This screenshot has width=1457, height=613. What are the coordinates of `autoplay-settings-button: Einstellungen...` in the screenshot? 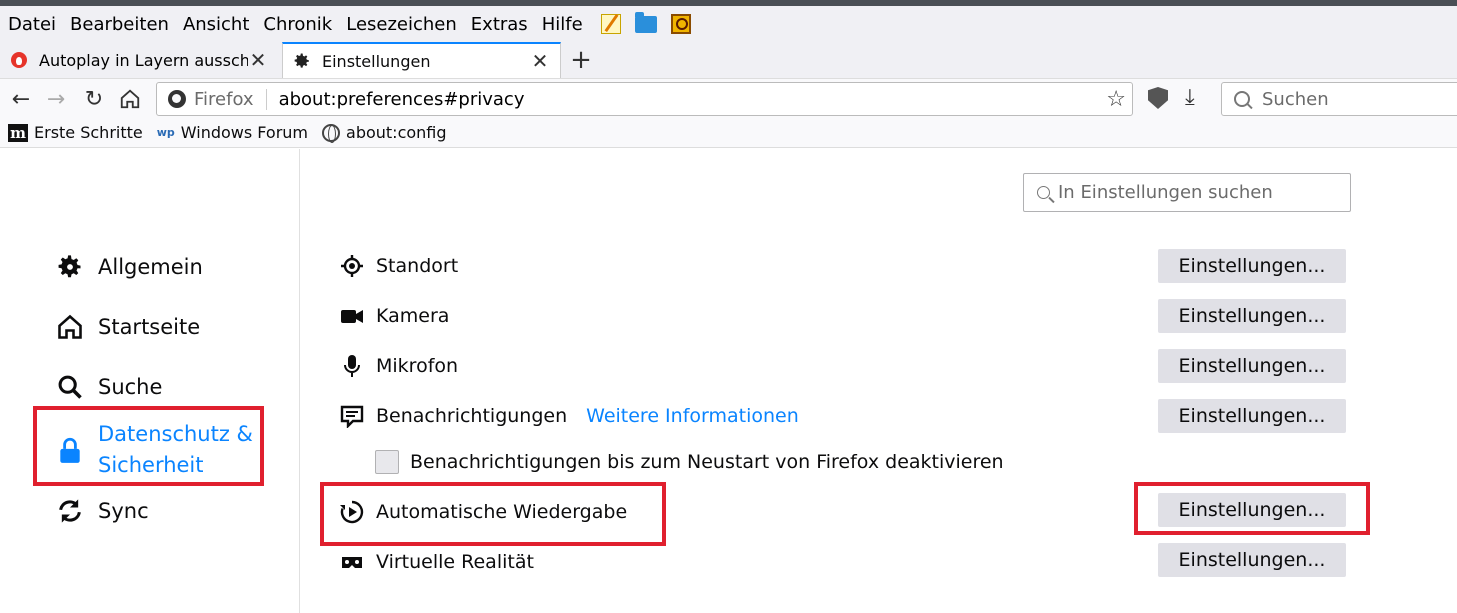 It's located at (1252, 510).